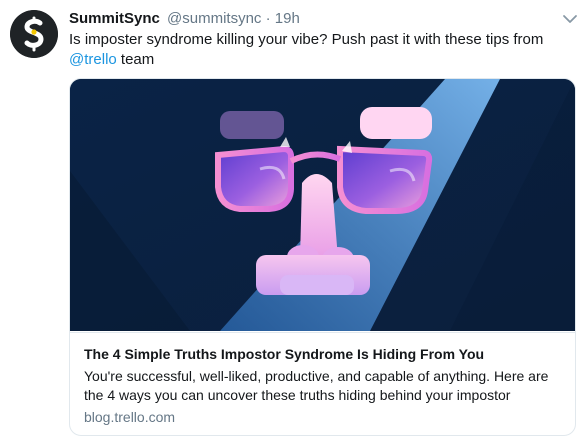  I want to click on avatar, so click(34, 34).